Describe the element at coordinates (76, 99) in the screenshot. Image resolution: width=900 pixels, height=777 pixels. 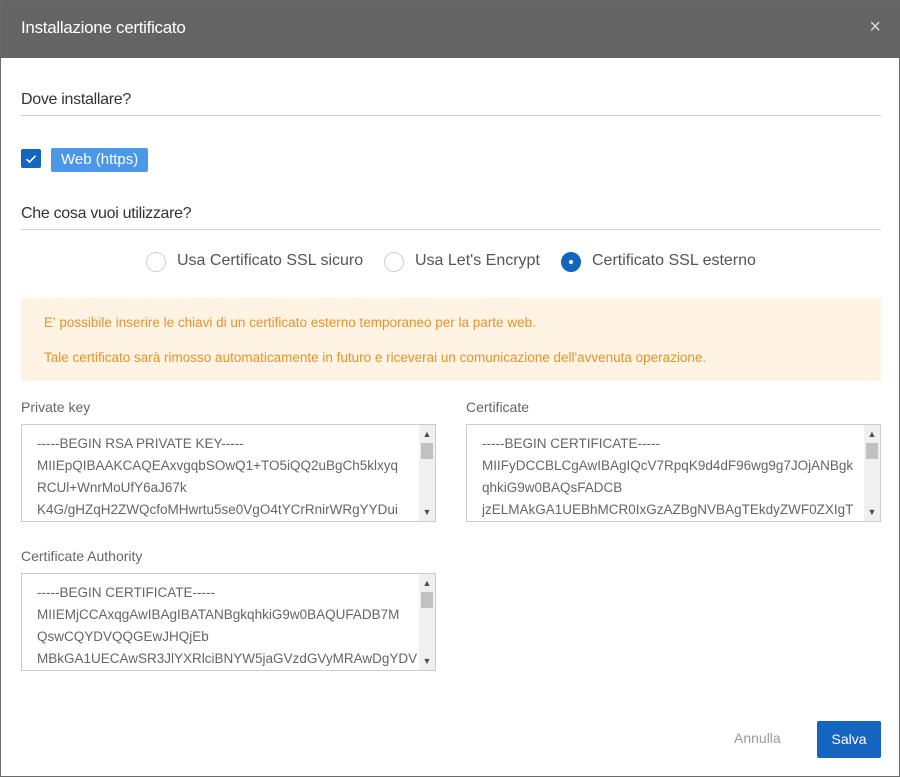
I see `where-heading: Dove installare?` at that location.